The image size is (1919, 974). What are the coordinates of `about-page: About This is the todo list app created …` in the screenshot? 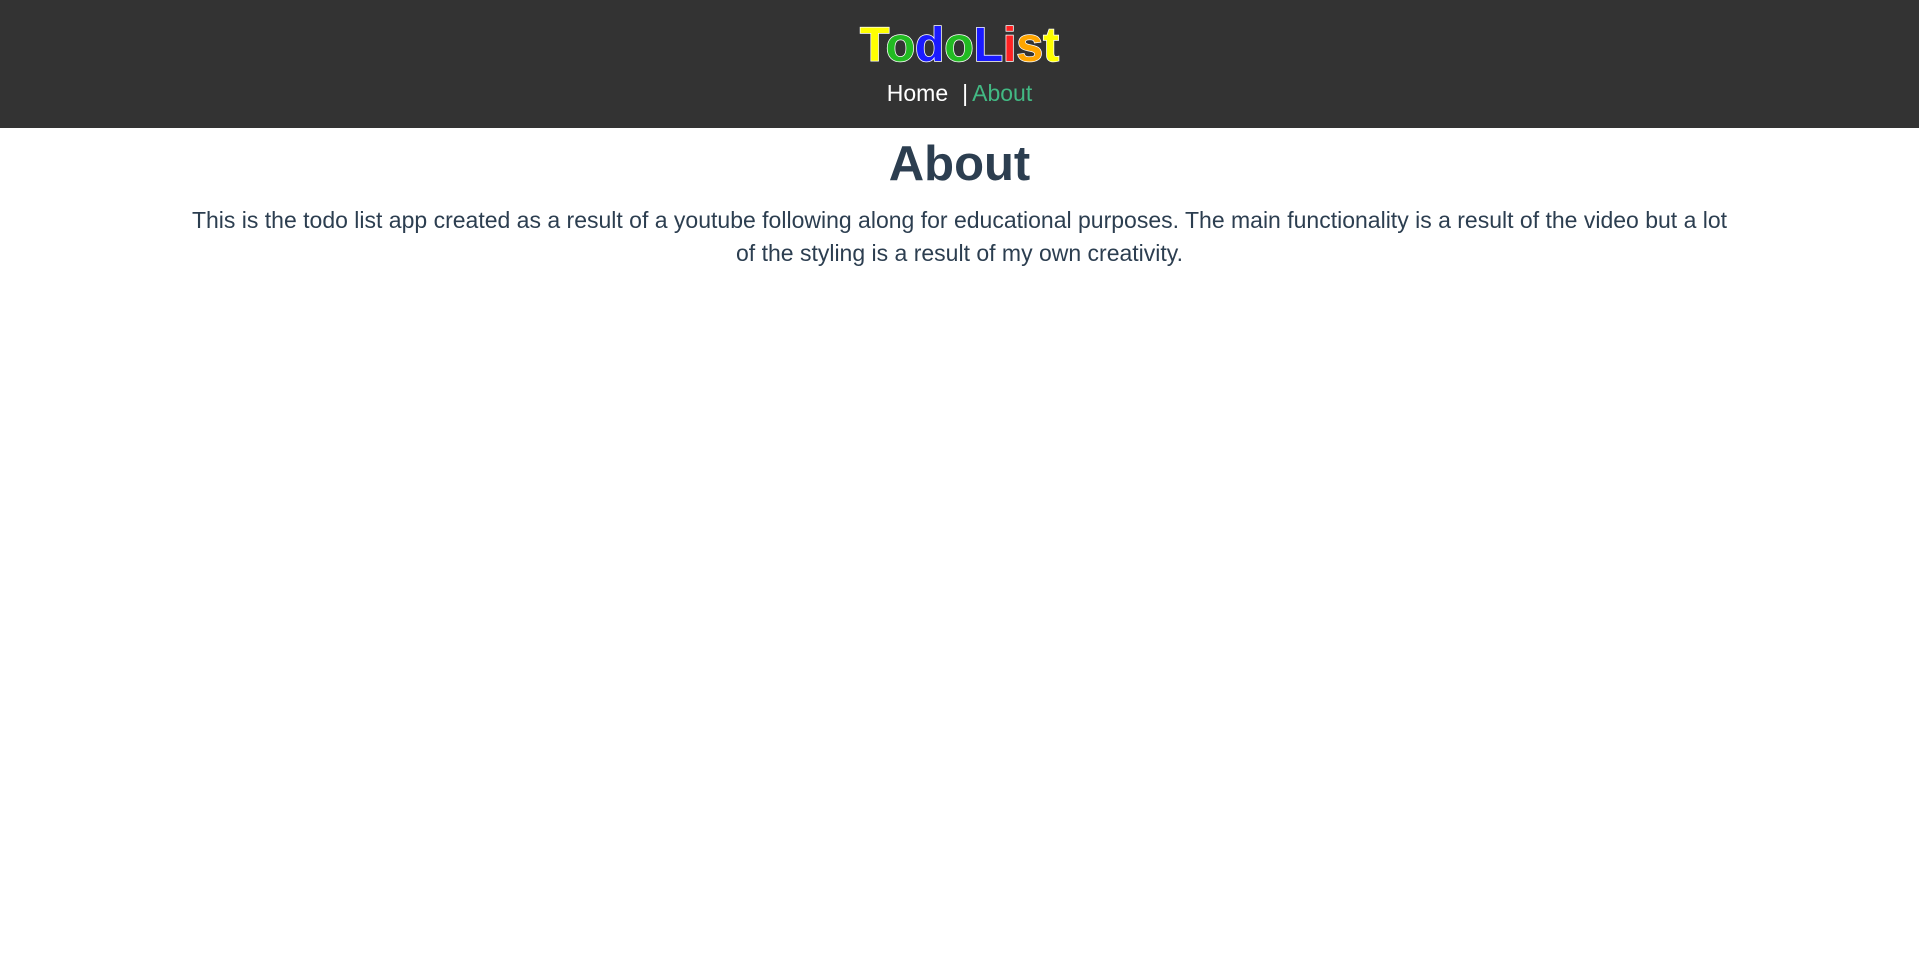 It's located at (959, 202).